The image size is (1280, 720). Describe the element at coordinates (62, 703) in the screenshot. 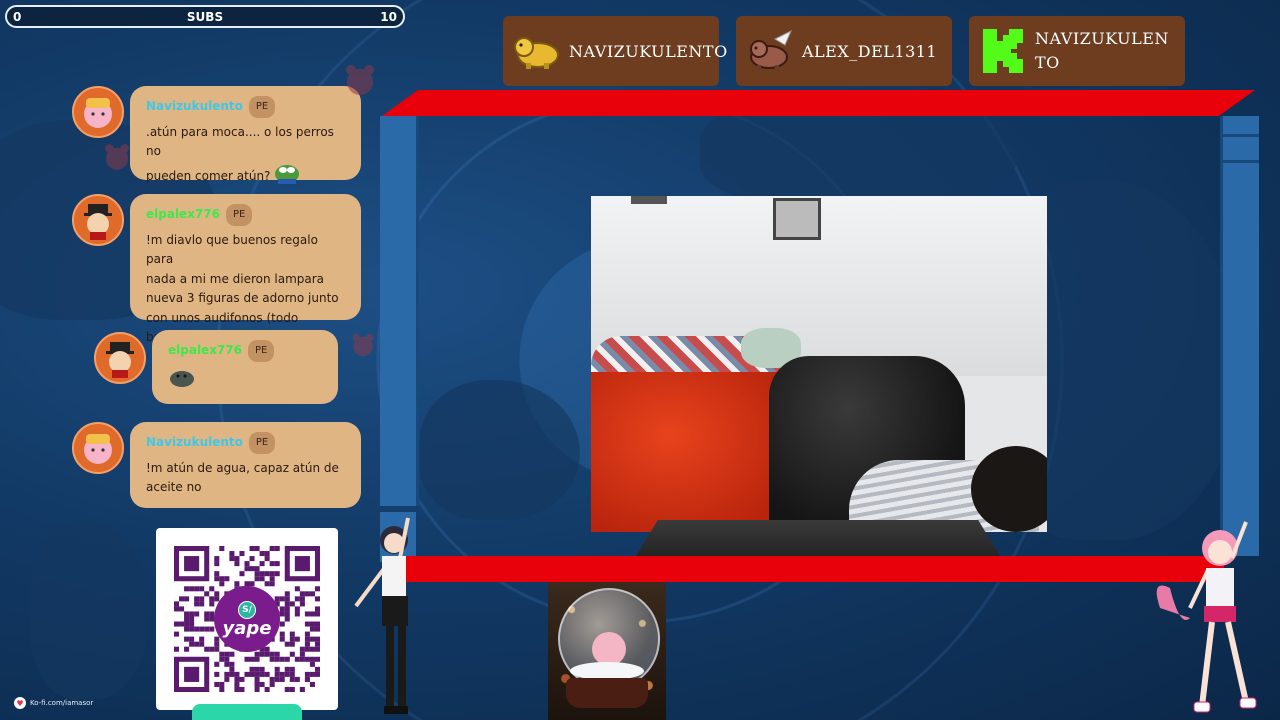

I see `kofi-text: Ko-fi.com/iamasor` at that location.